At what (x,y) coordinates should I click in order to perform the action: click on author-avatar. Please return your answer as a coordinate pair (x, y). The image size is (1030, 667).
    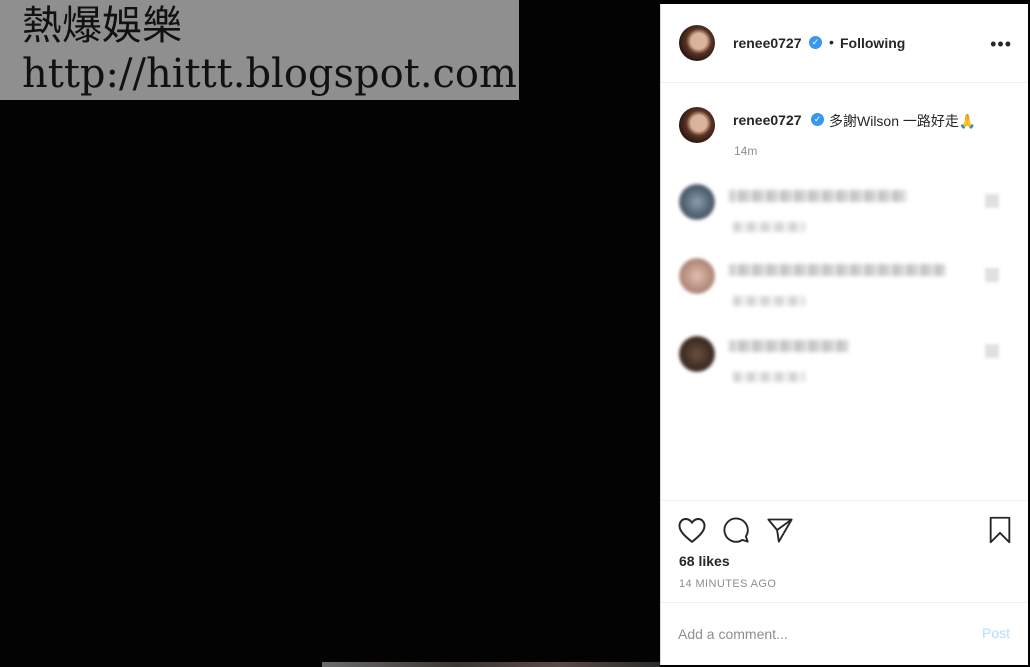
    Looking at the image, I should click on (697, 43).